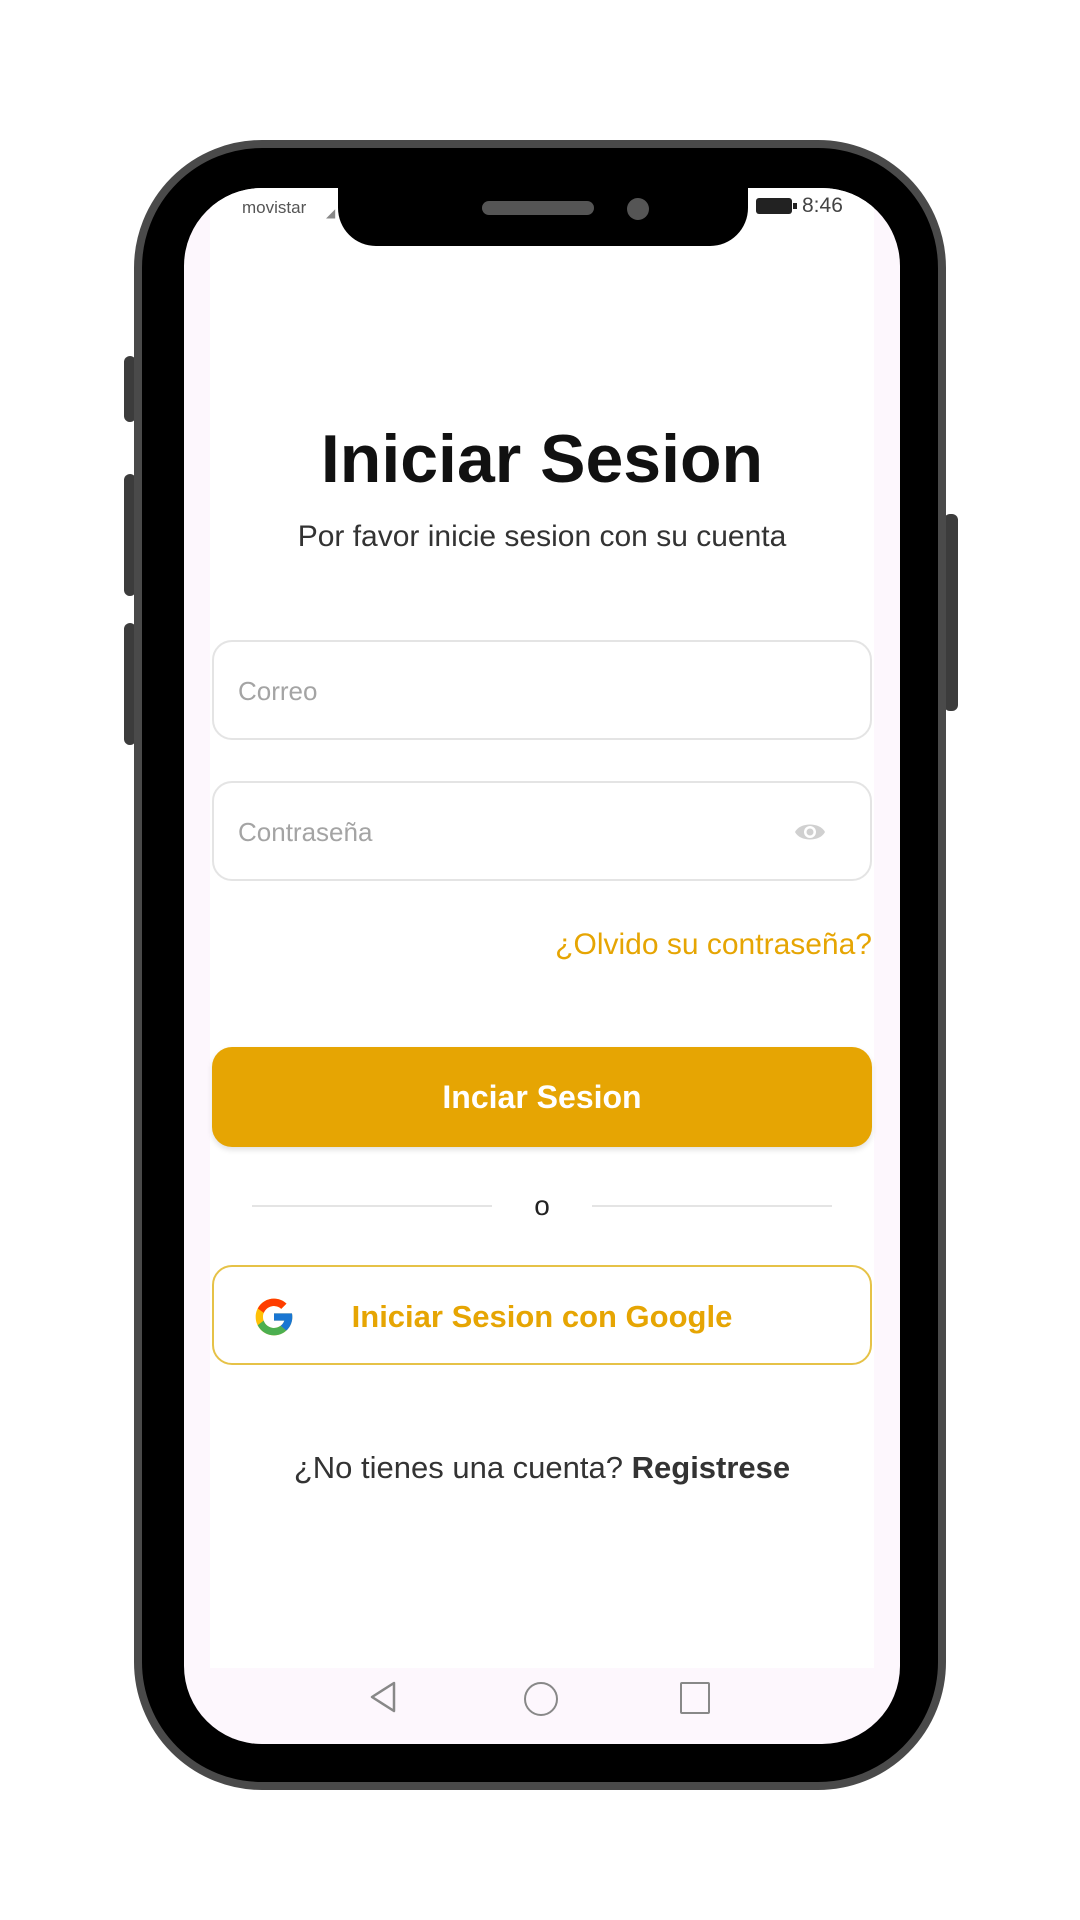  I want to click on power-button, so click(951, 612).